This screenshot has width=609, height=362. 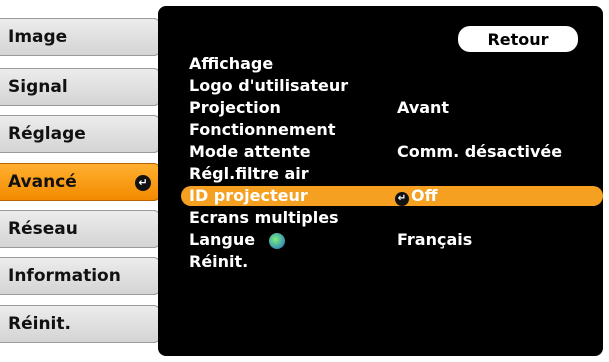 I want to click on menu-item-projection: Projection Avant, so click(x=392, y=108).